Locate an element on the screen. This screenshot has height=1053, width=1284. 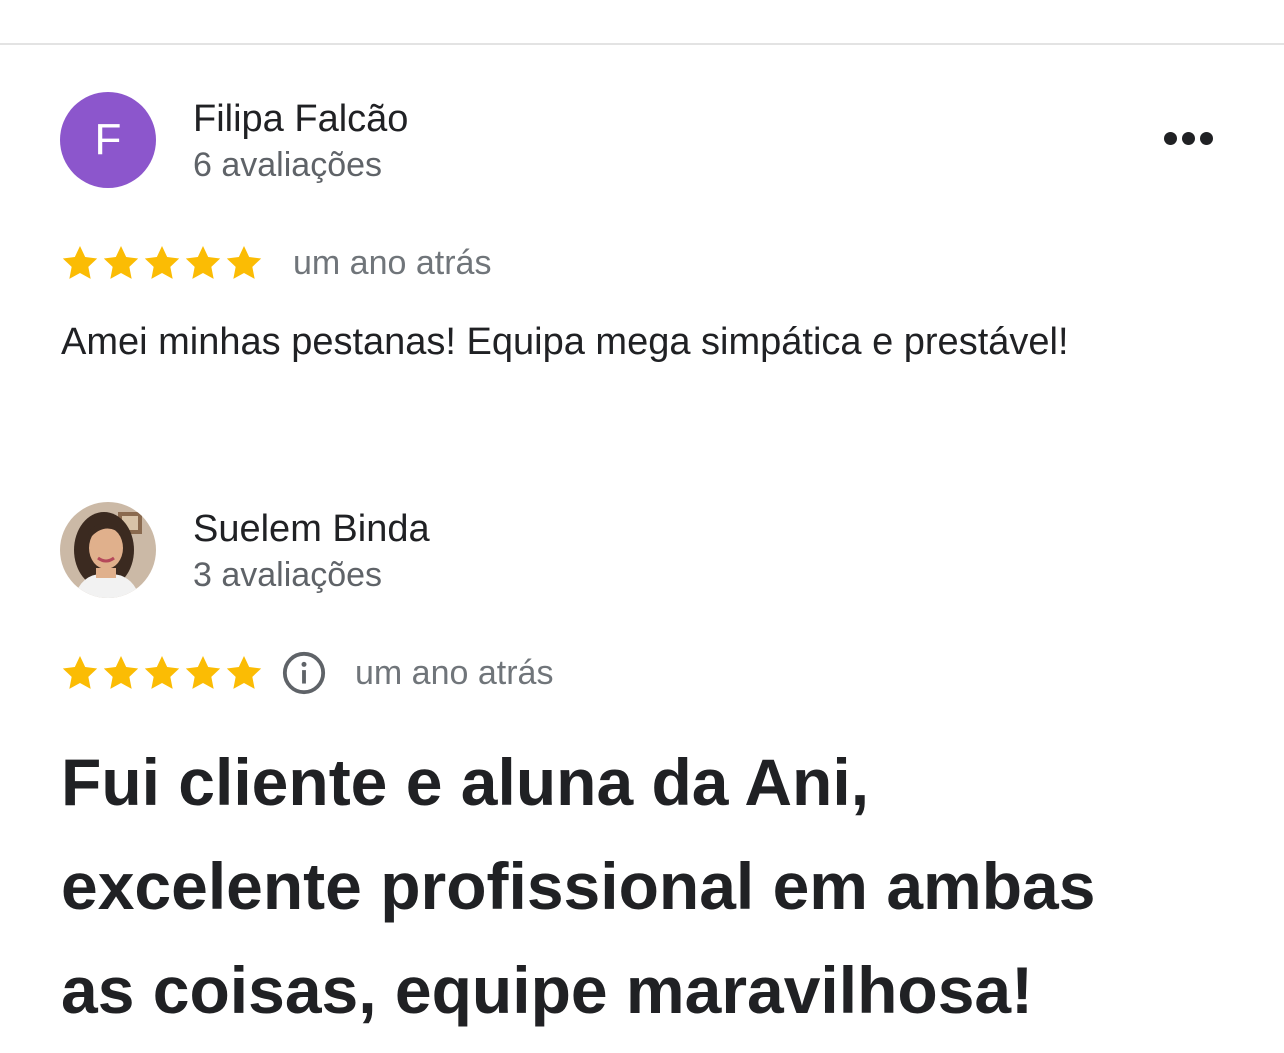
more-horizontal-icon is located at coordinates (1170, 138).